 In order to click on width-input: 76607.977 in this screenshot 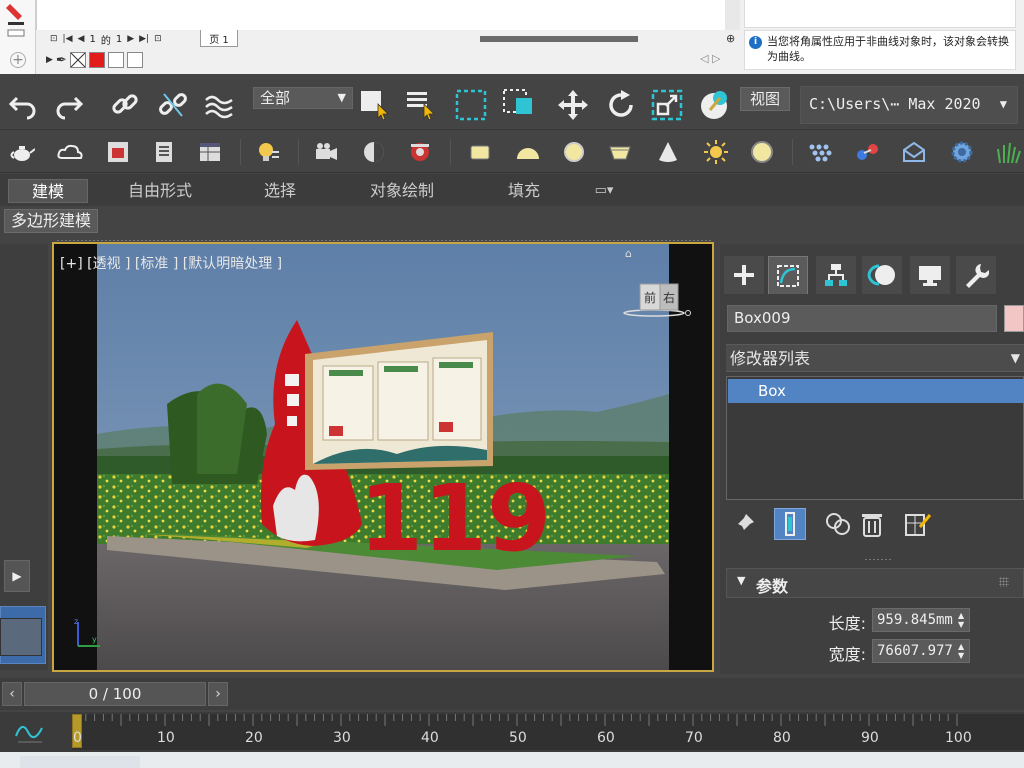, I will do `click(921, 651)`.